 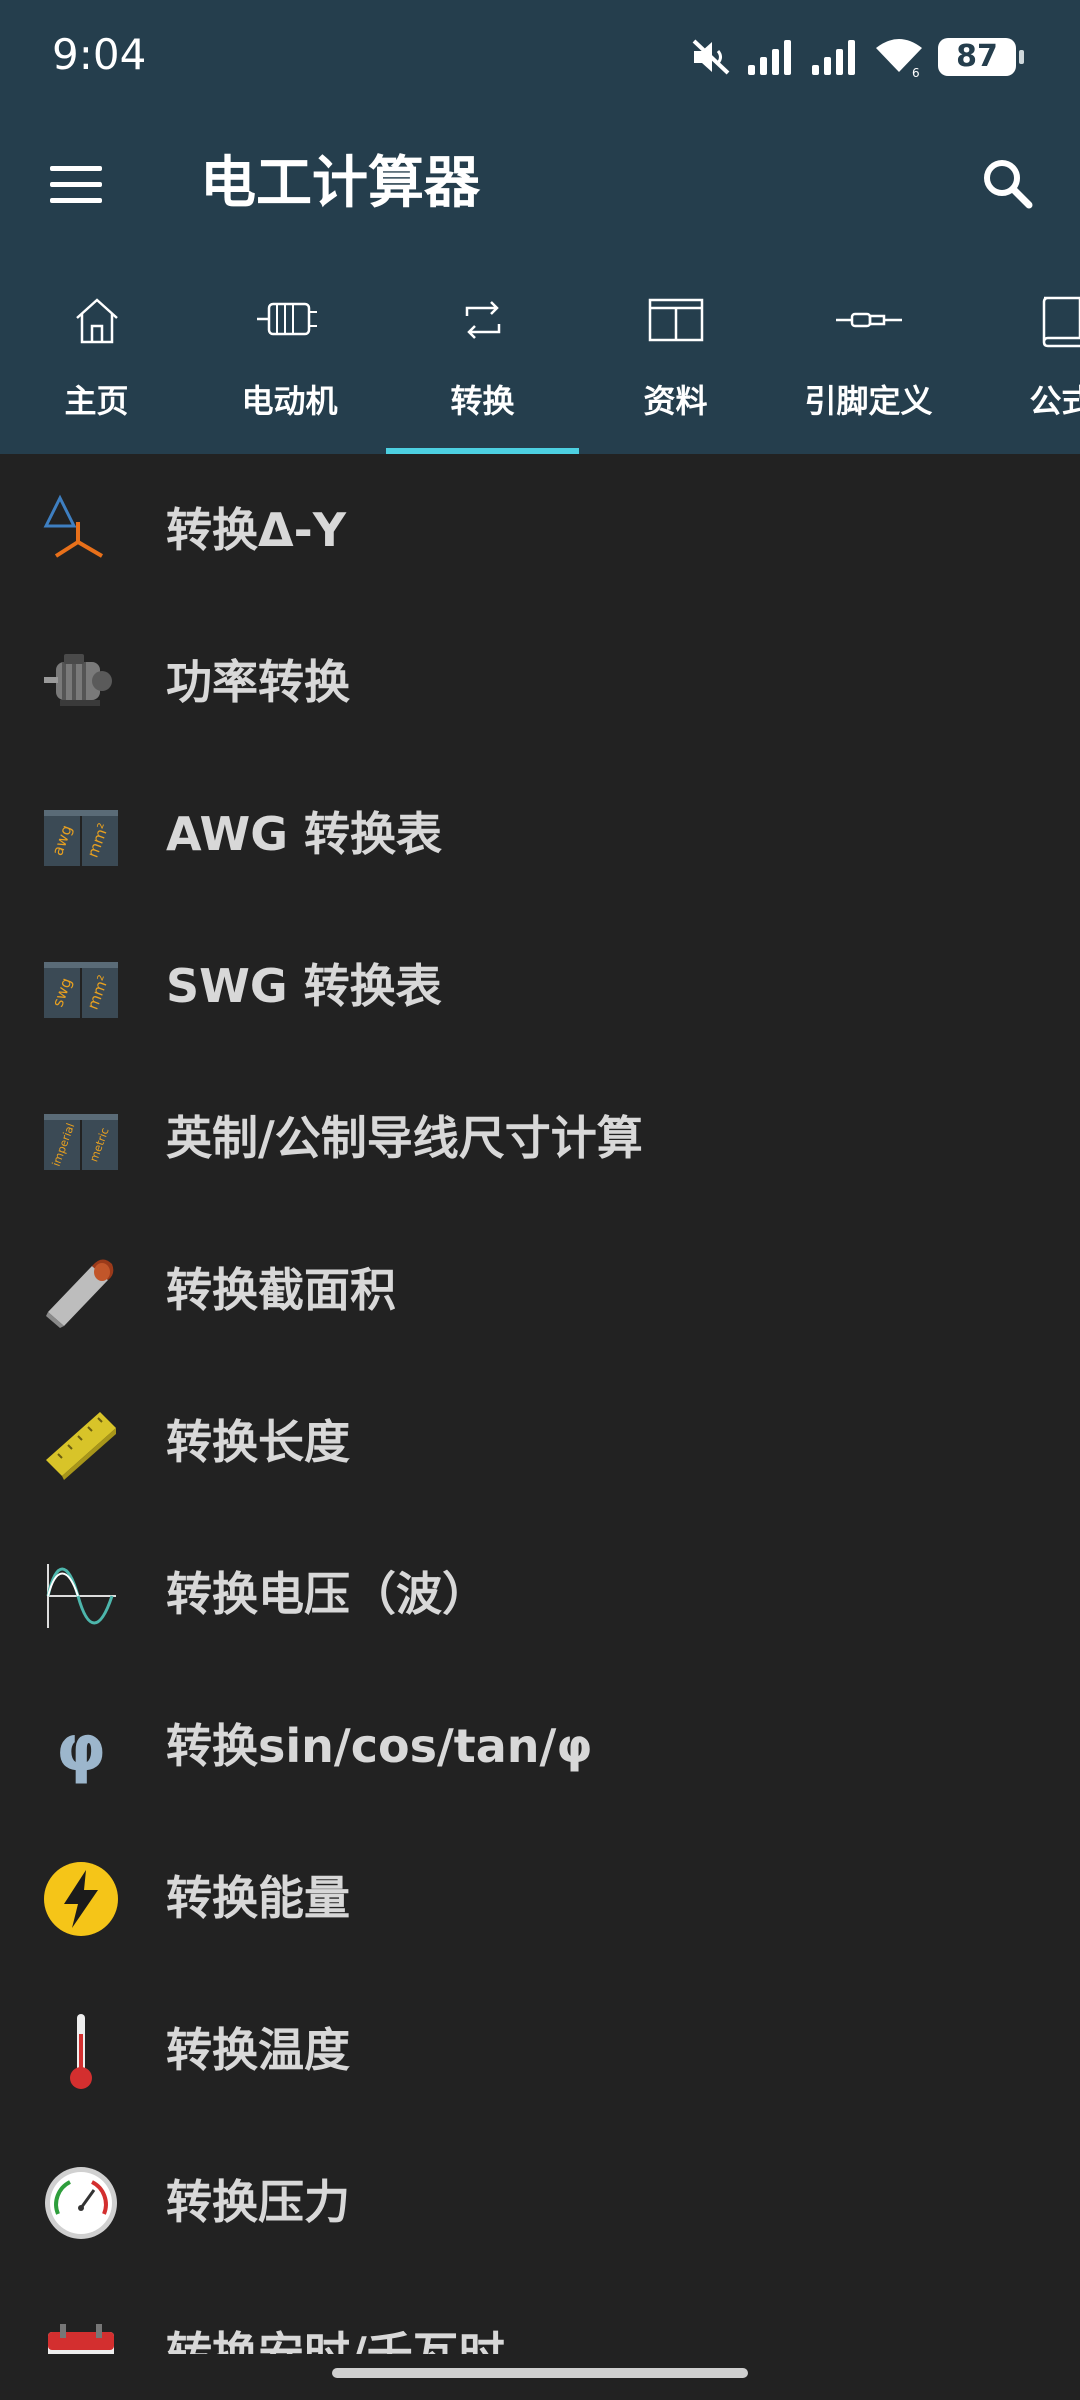 I want to click on wifi-icon: 6, so click(x=899, y=58).